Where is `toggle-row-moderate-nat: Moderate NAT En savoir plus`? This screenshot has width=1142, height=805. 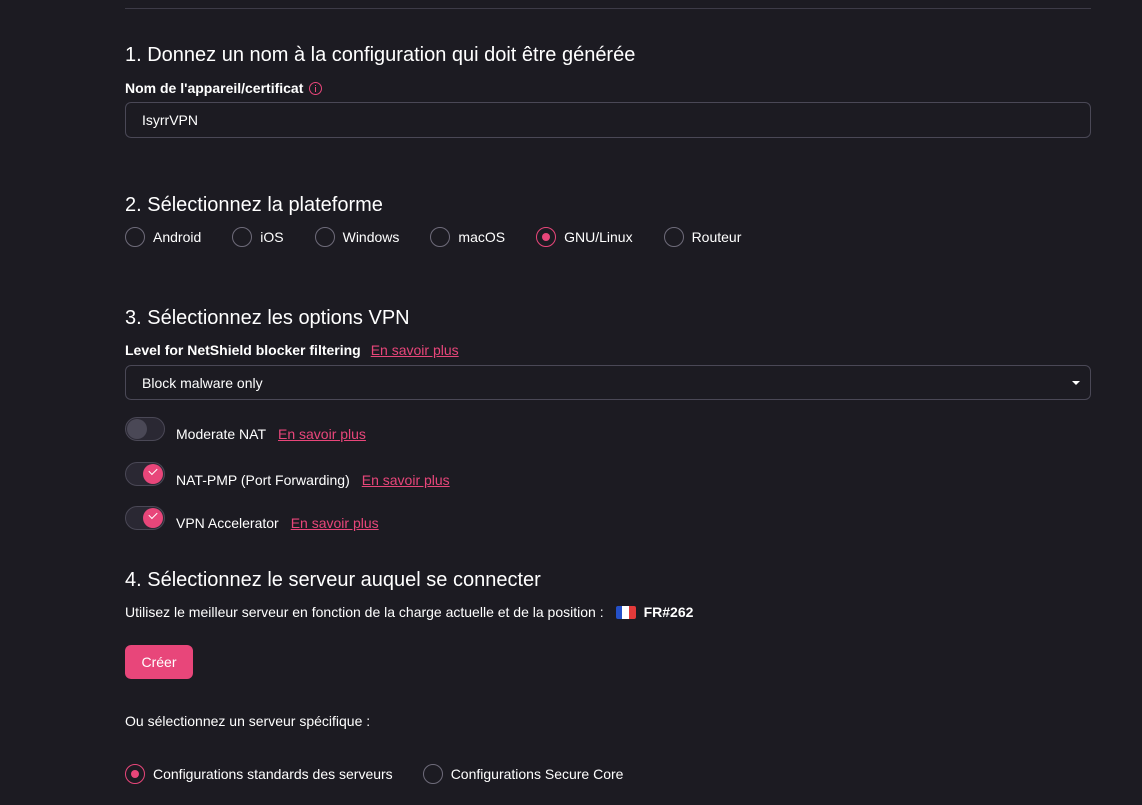 toggle-row-moderate-nat: Moderate NAT En savoir plus is located at coordinates (245, 429).